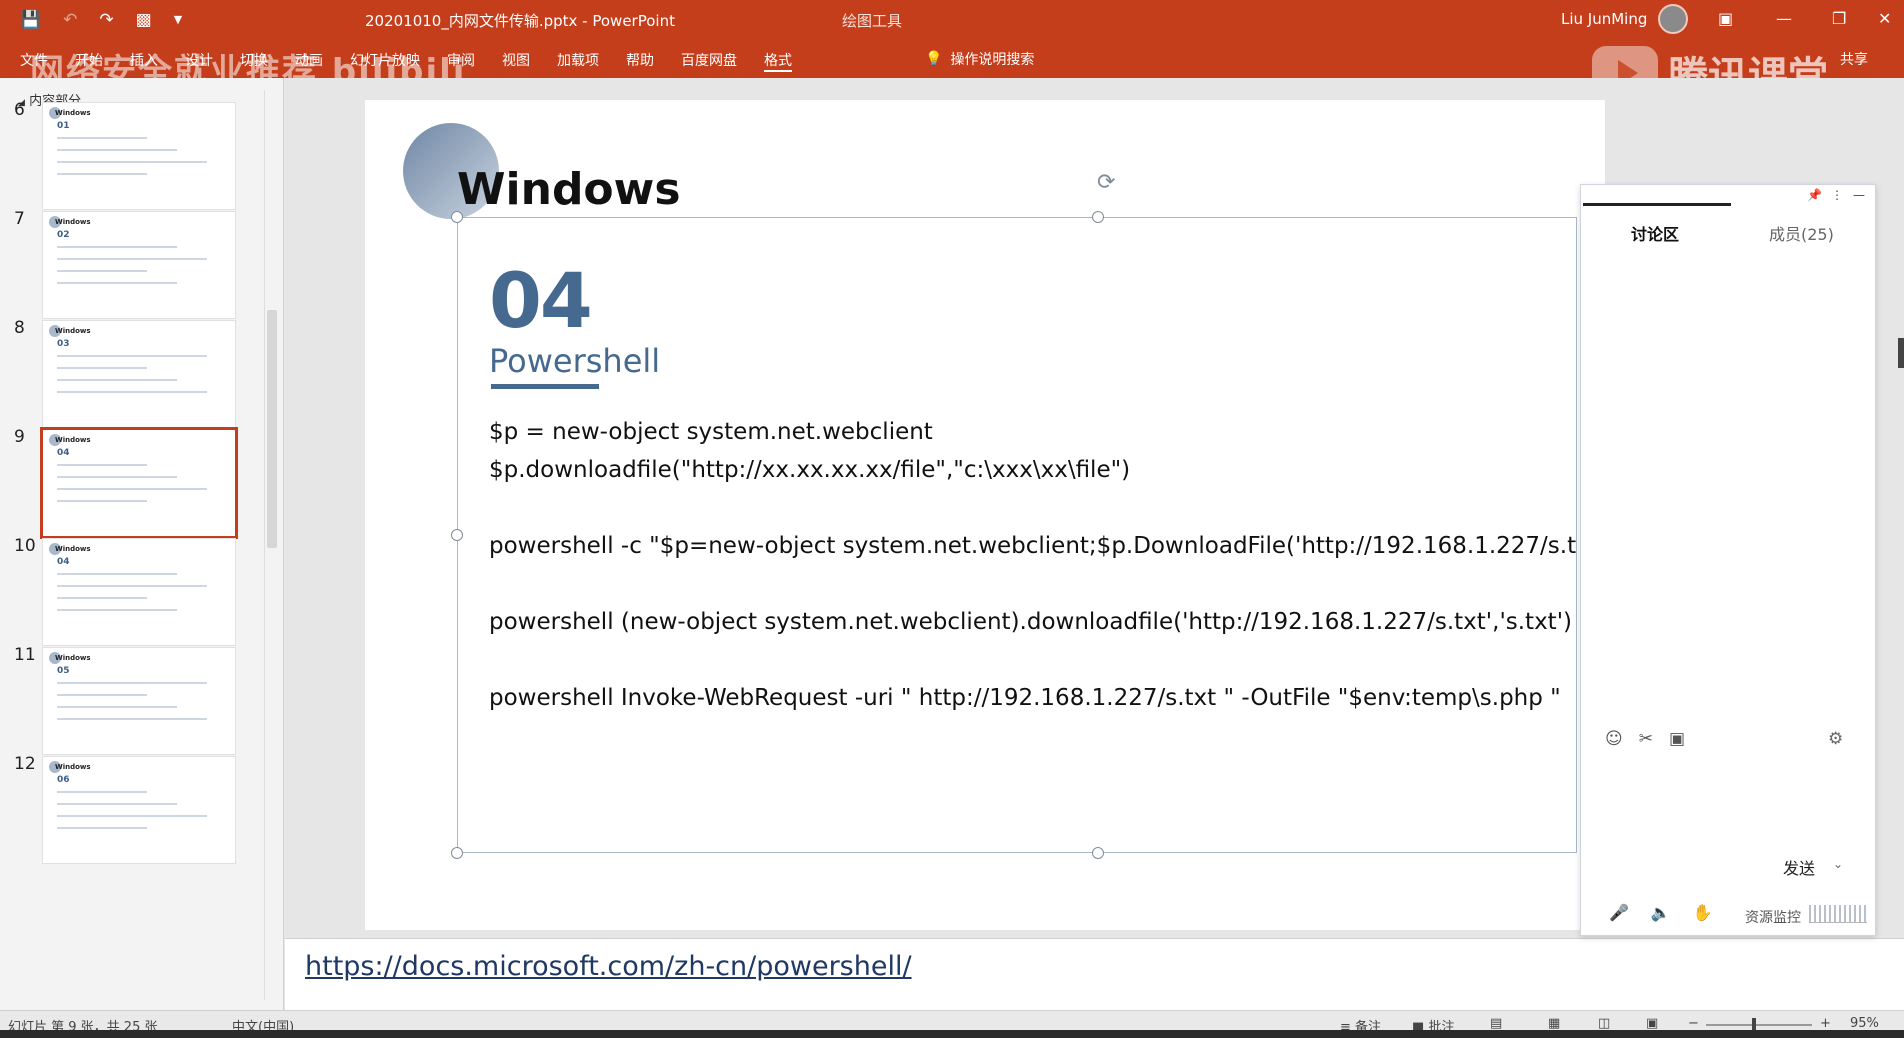 The image size is (1904, 1038). I want to click on thumbnail-row: 10 Windows 04, so click(131, 592).